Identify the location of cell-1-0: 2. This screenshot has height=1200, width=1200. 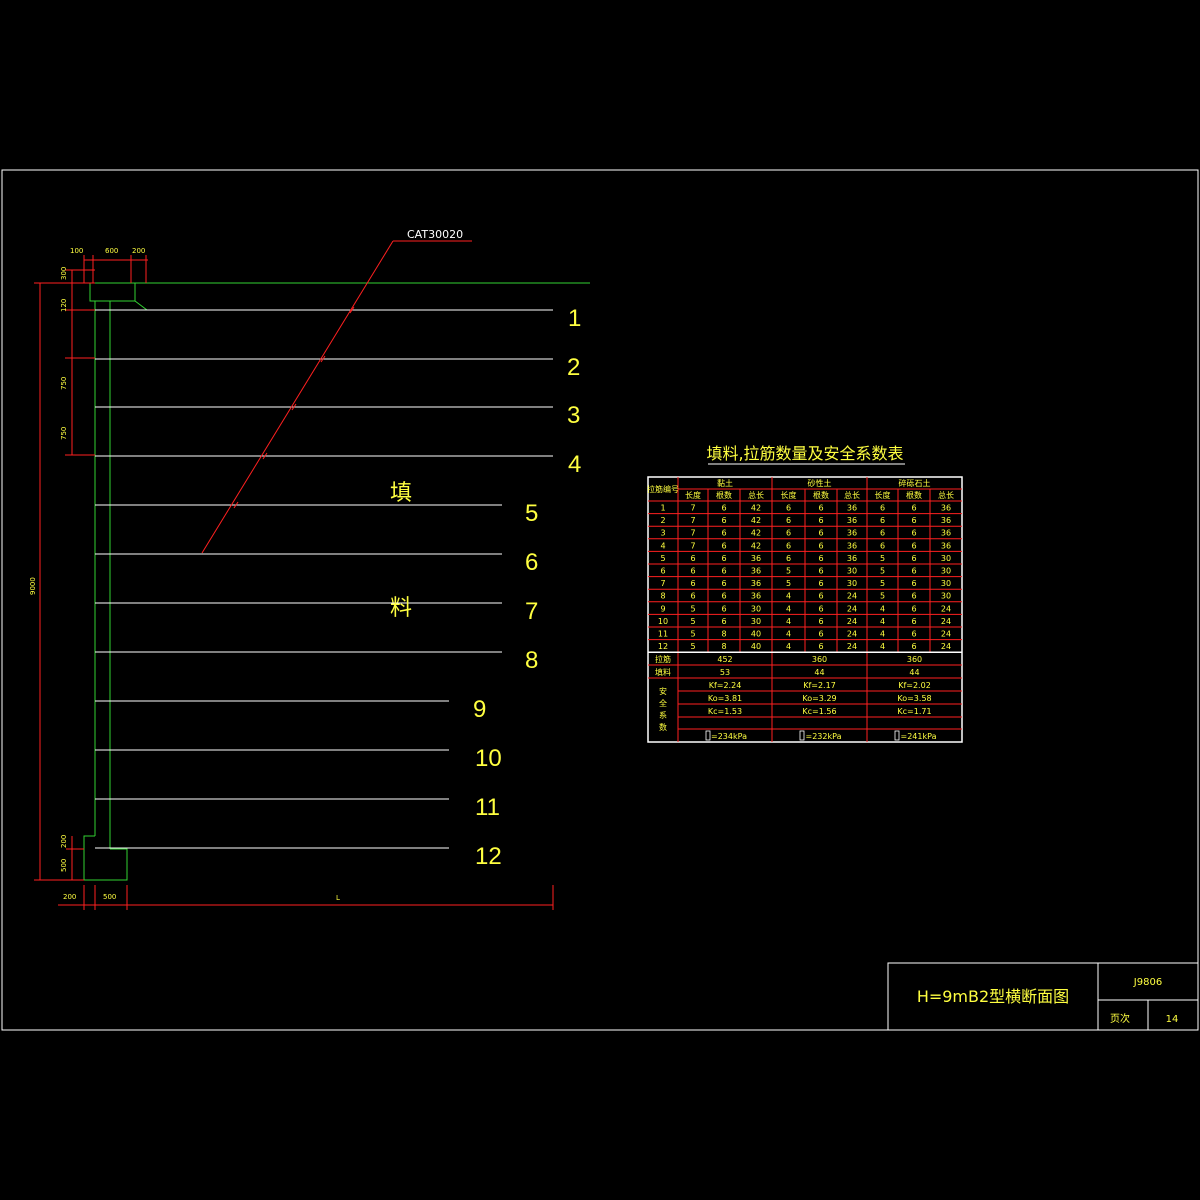
(662, 520).